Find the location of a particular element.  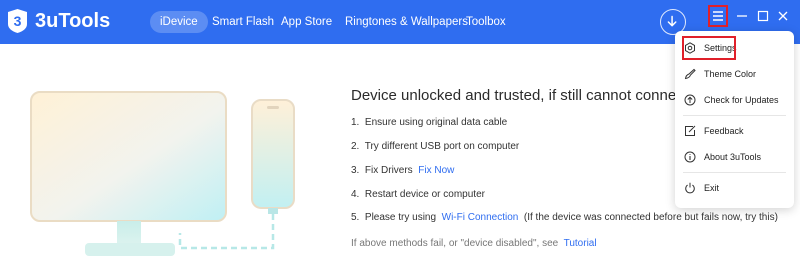

step-text: Restart device or computer is located at coordinates (424, 194).